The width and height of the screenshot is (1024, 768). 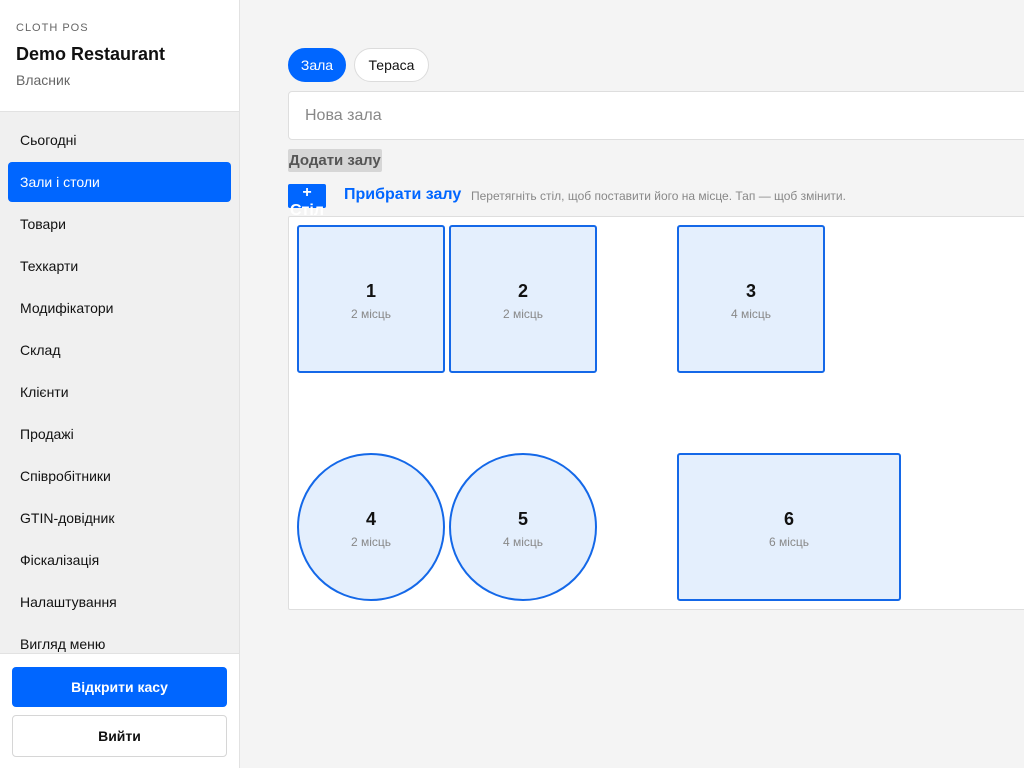 I want to click on table-number: 5, so click(x=522, y=519).